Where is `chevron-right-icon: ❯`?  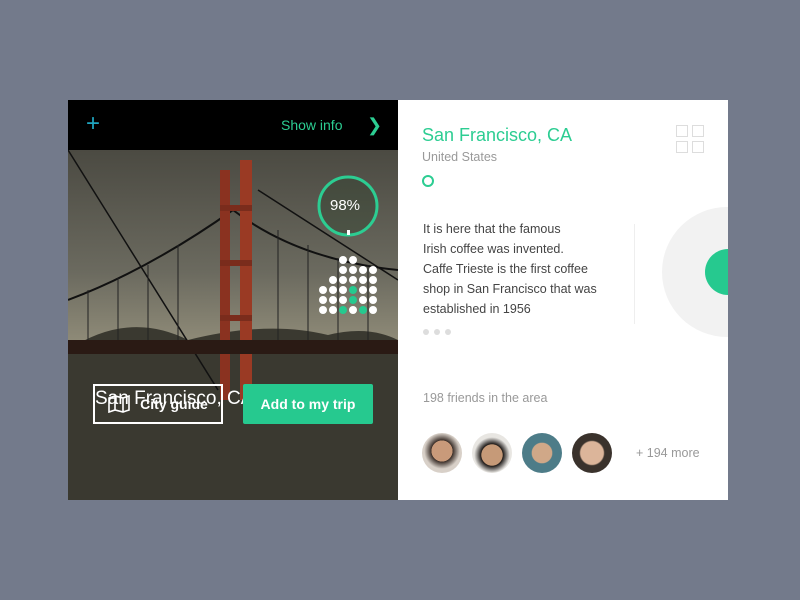 chevron-right-icon: ❯ is located at coordinates (374, 125).